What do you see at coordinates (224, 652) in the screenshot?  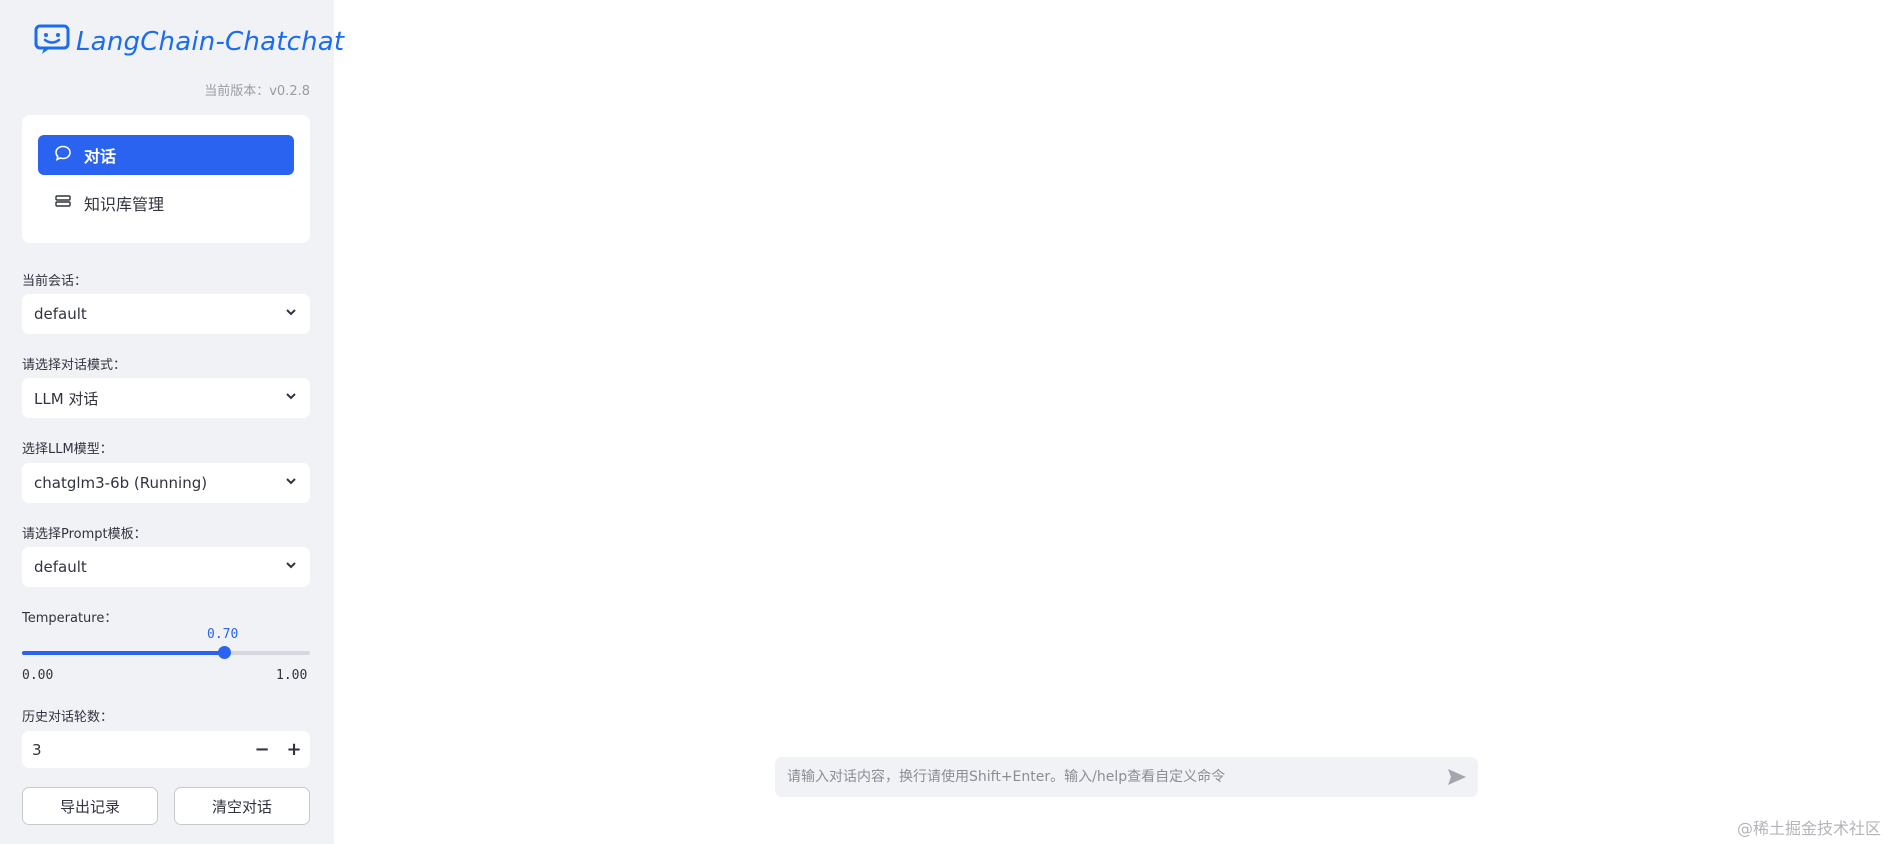 I see `temperature-slider-thumb` at bounding box center [224, 652].